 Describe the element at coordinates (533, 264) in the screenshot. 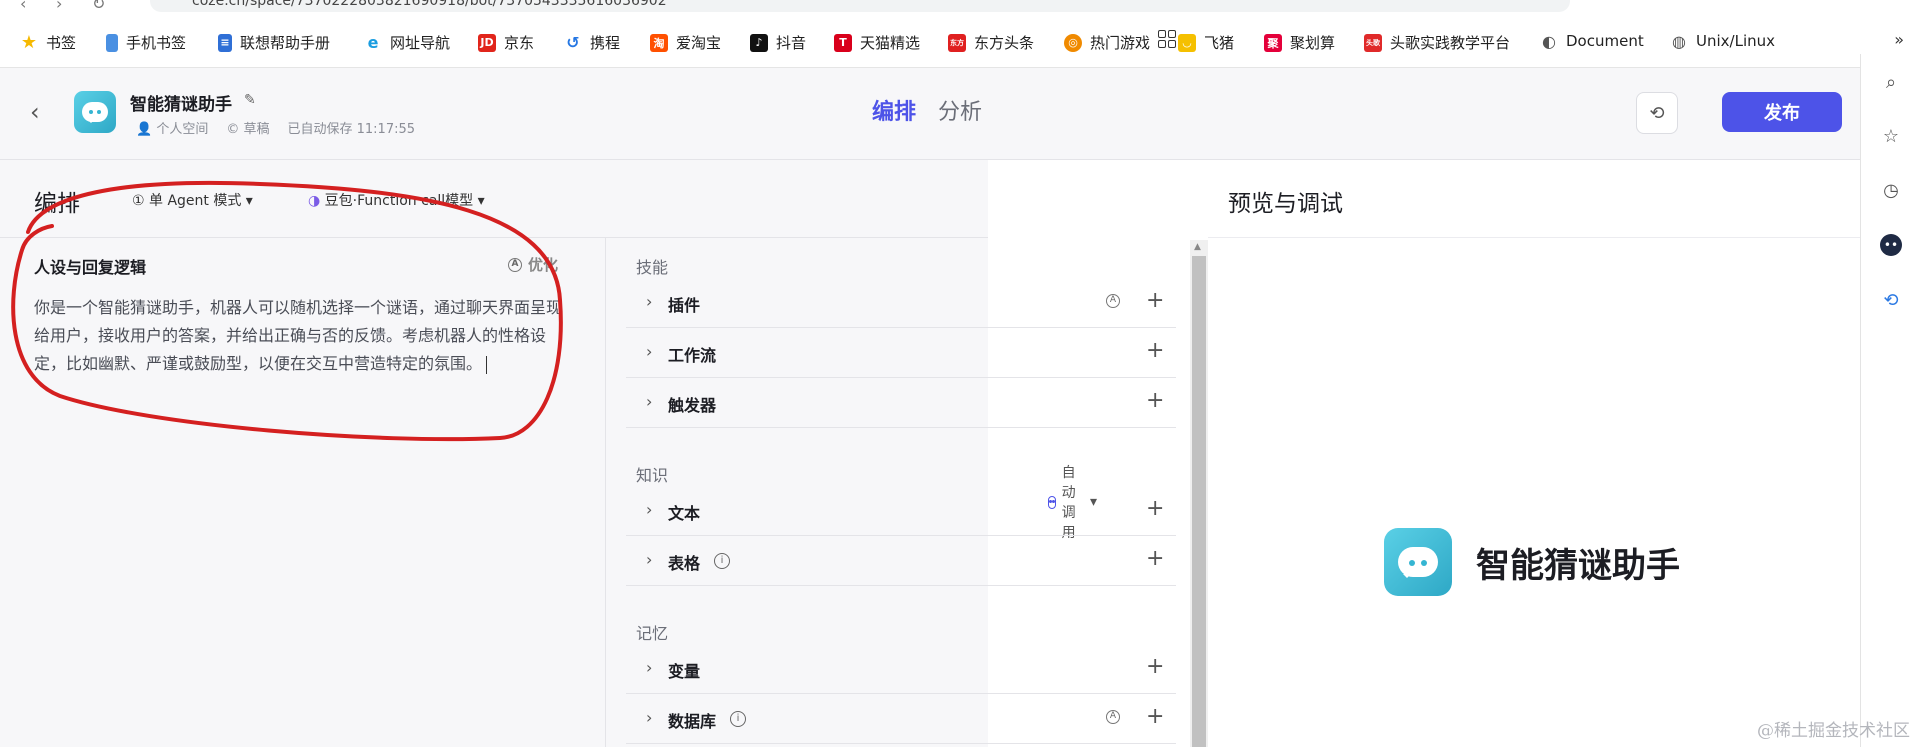

I see `optimize-button: A 优化` at that location.